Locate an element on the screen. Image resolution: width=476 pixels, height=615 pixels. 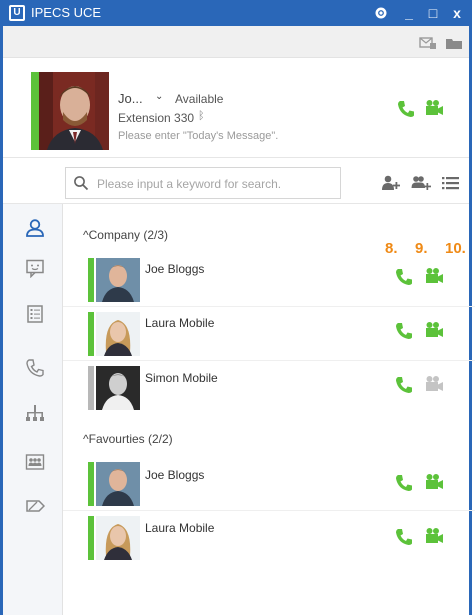
settings-button is located at coordinates (381, 13).